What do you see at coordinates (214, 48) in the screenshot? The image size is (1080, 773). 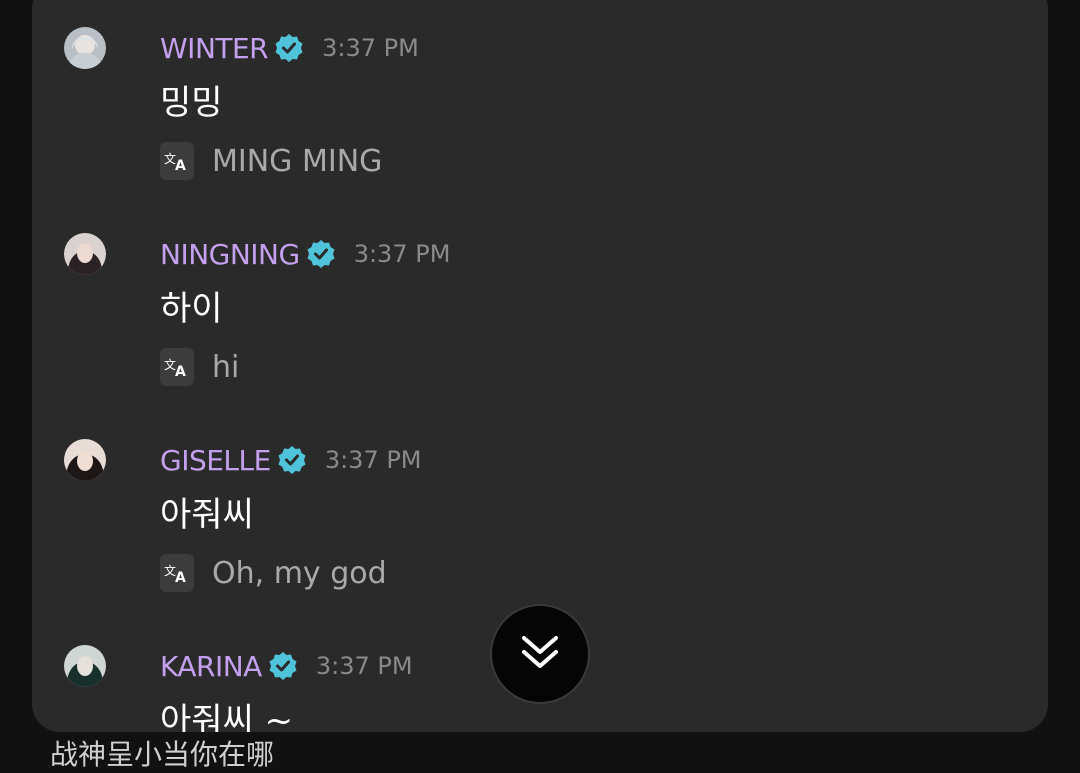 I see `author-name: WINTER` at bounding box center [214, 48].